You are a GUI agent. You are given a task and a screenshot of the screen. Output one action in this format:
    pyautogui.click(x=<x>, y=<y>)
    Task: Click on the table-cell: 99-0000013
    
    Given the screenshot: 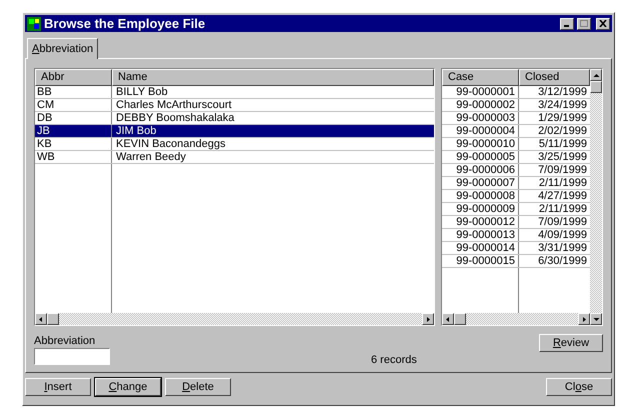 What is the action you would take?
    pyautogui.click(x=480, y=235)
    